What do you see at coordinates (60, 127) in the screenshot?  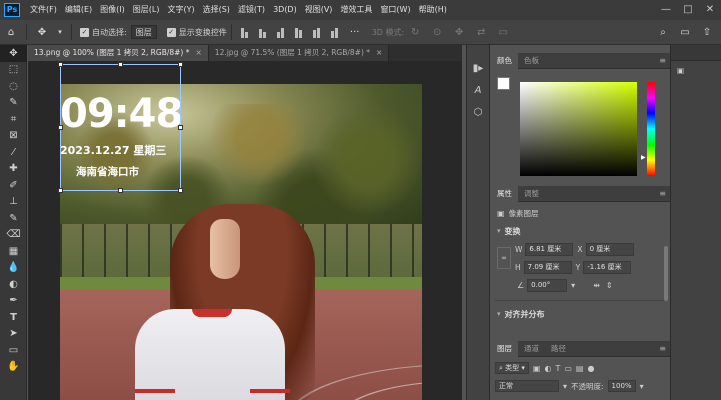 I see `transform-handle-left` at bounding box center [60, 127].